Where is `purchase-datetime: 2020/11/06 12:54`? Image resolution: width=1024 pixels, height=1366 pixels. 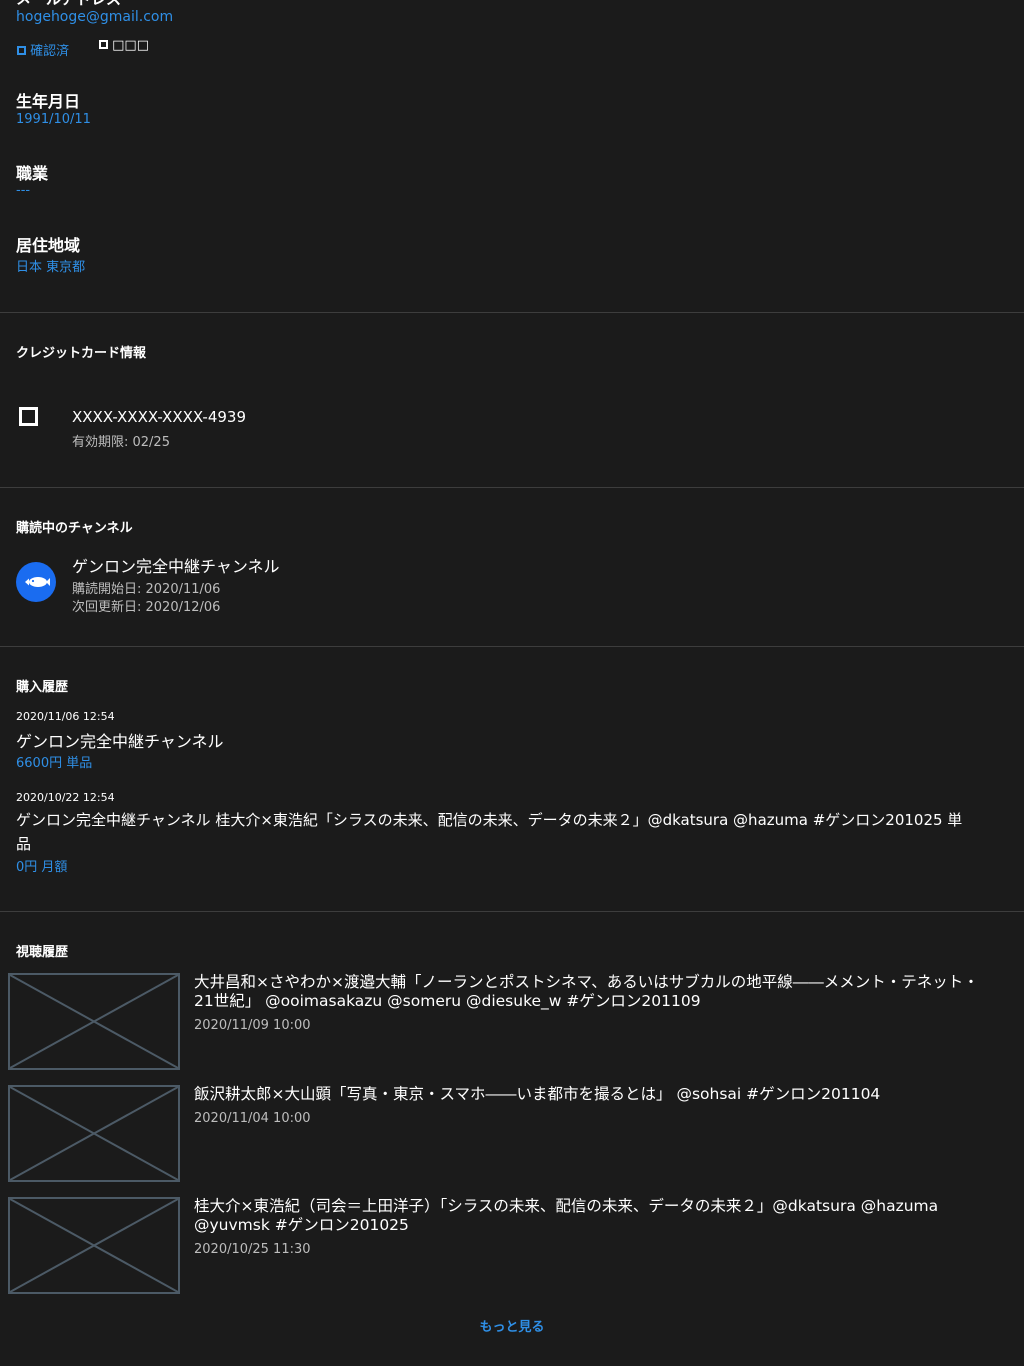
purchase-datetime: 2020/11/06 12:54 is located at coordinates (65, 716).